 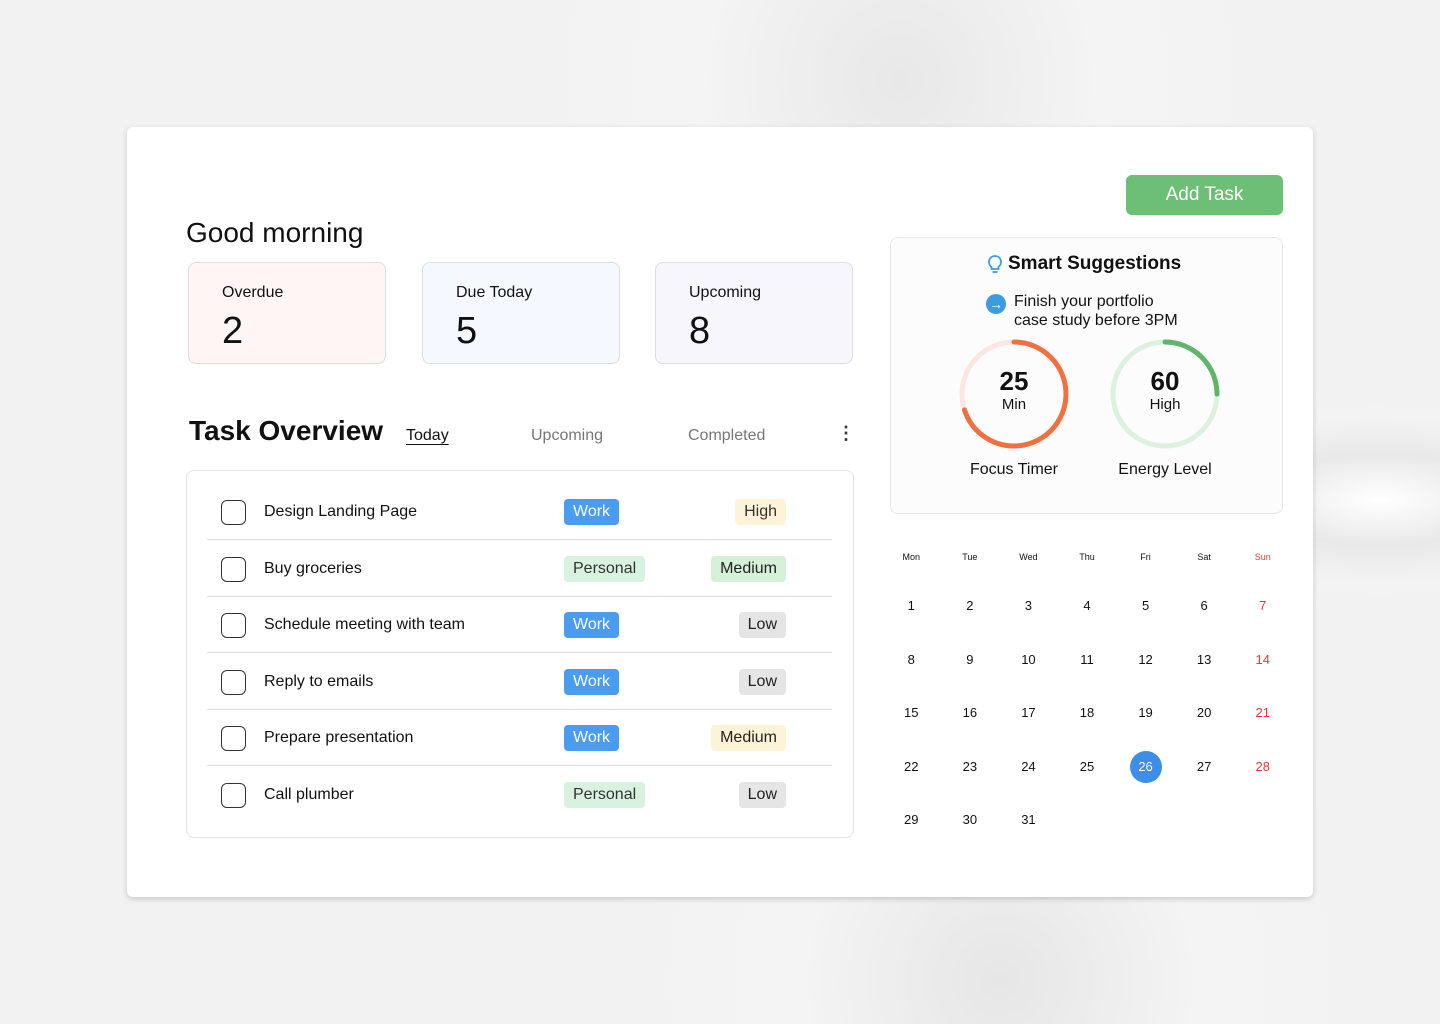 I want to click on day-number: 27, so click(x=1204, y=766).